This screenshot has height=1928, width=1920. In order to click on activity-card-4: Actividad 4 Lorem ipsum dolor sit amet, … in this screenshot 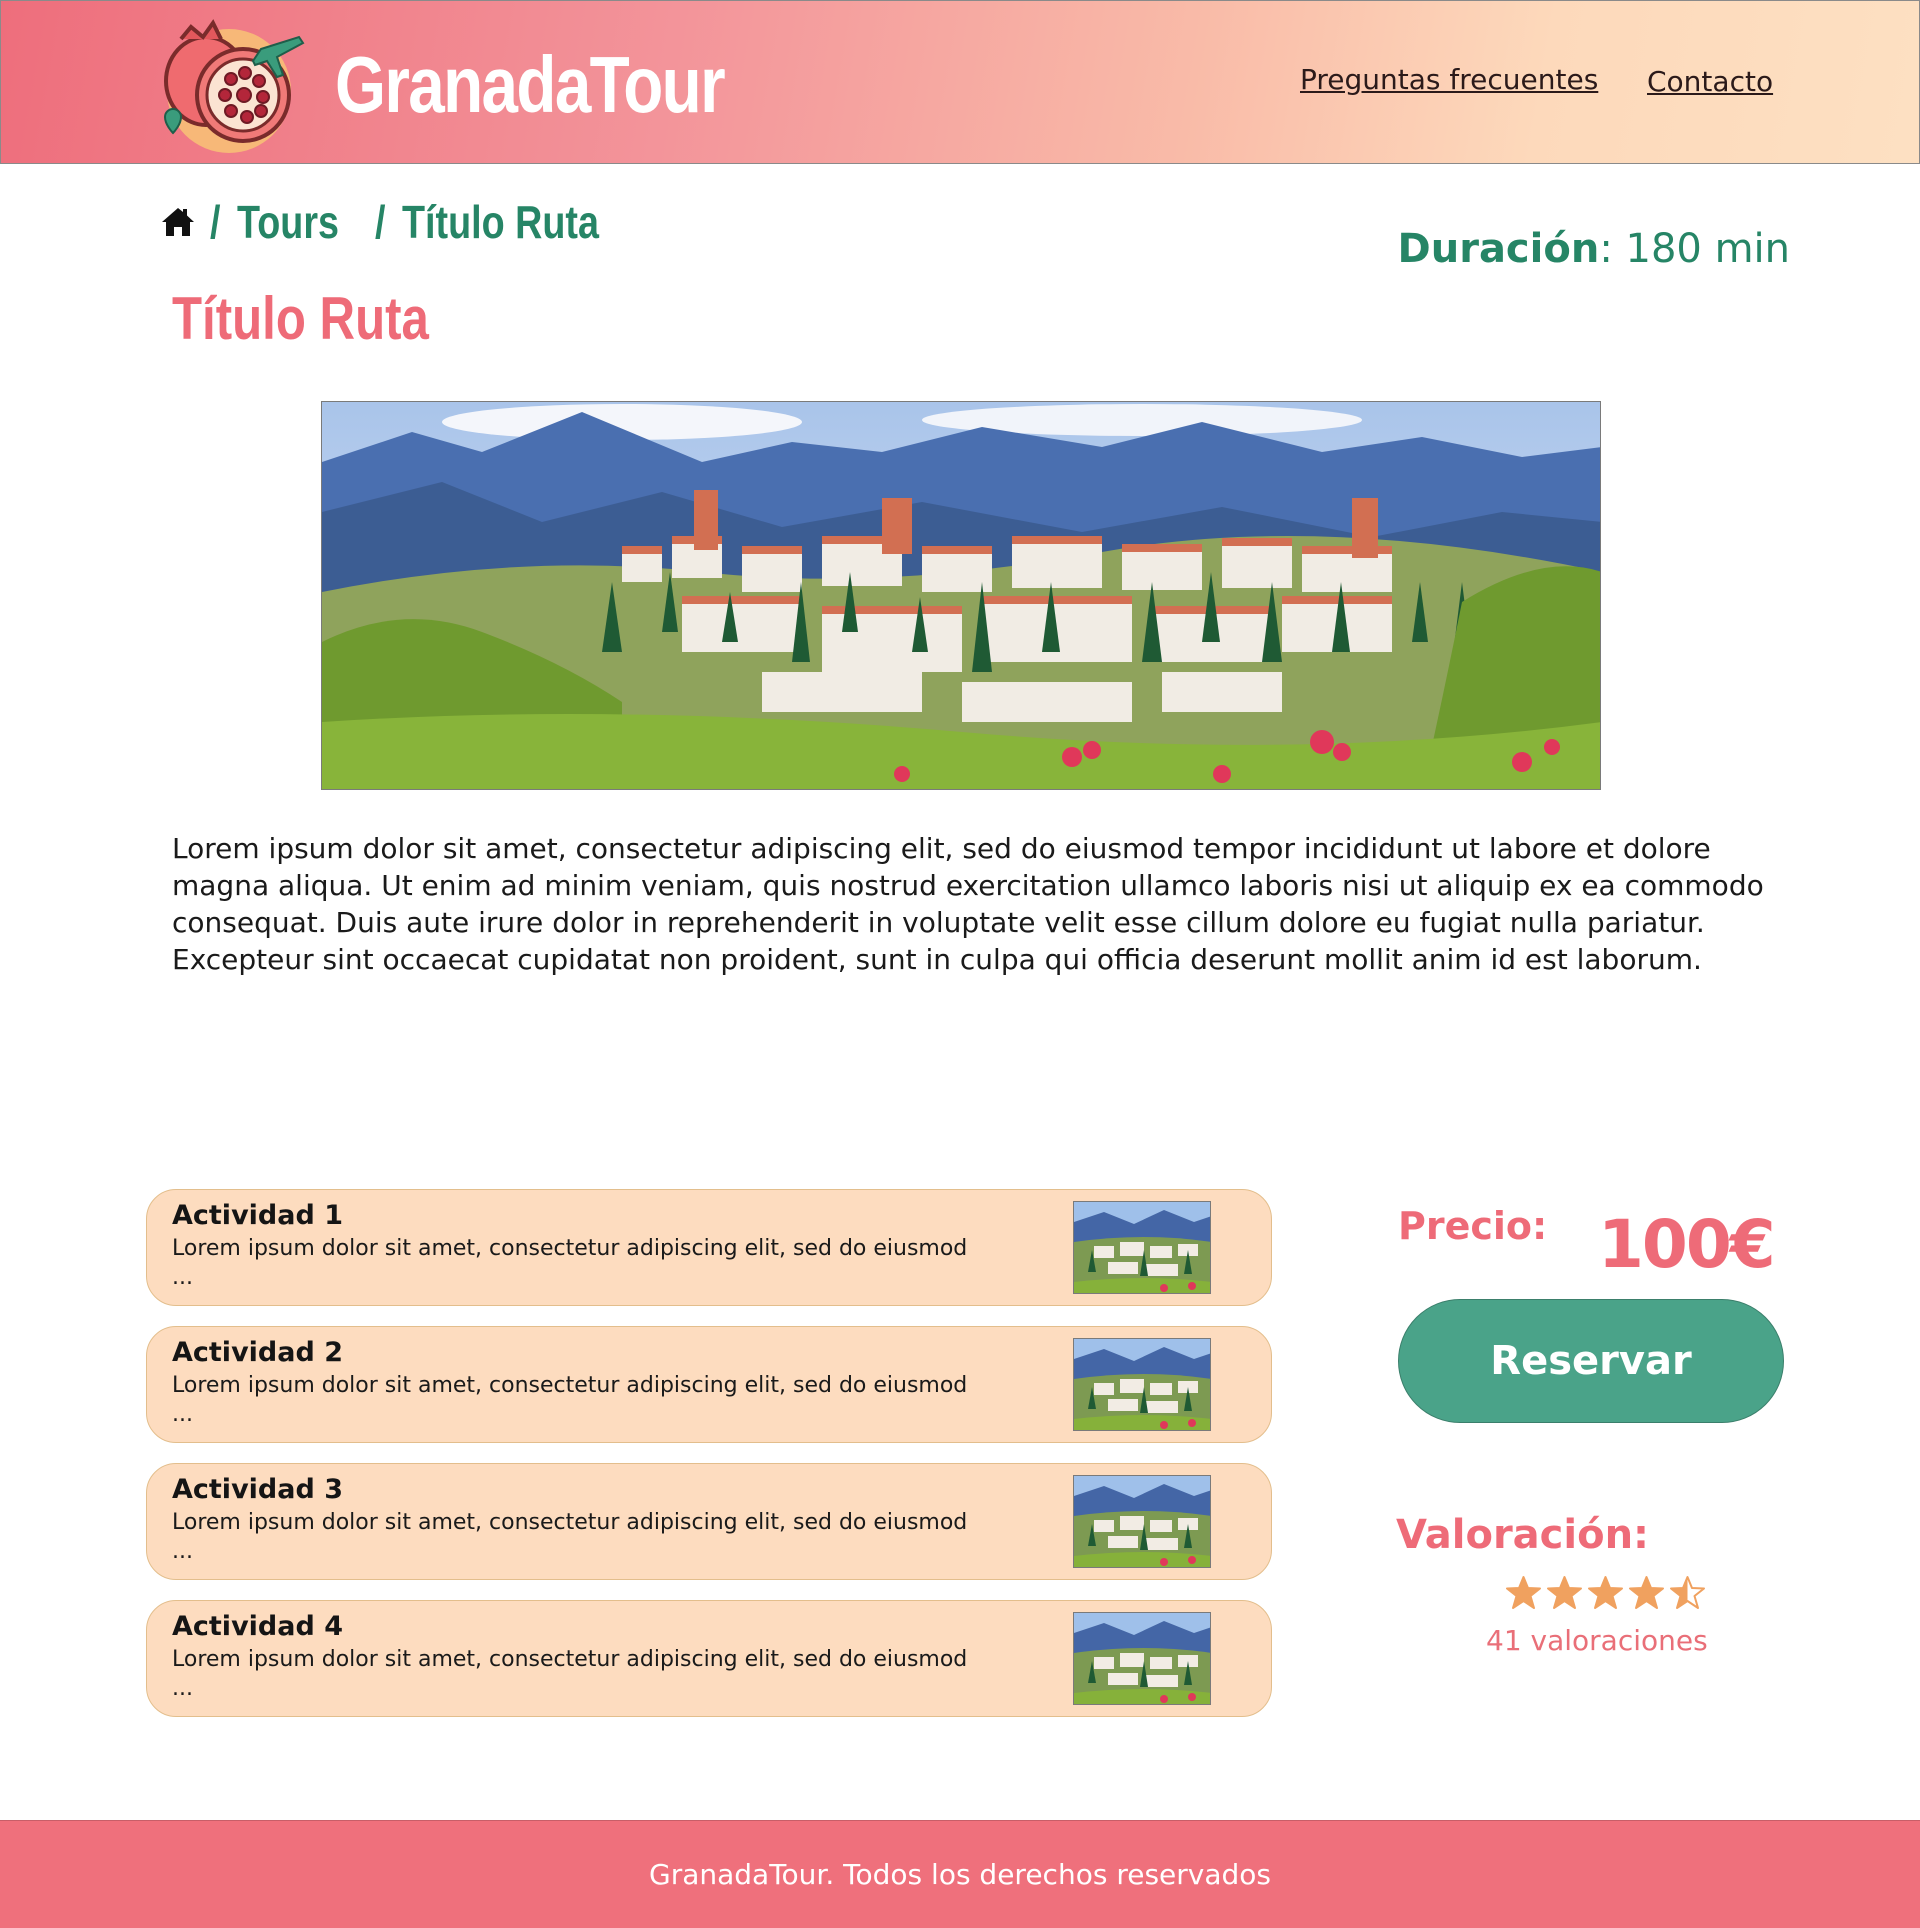, I will do `click(709, 1658)`.